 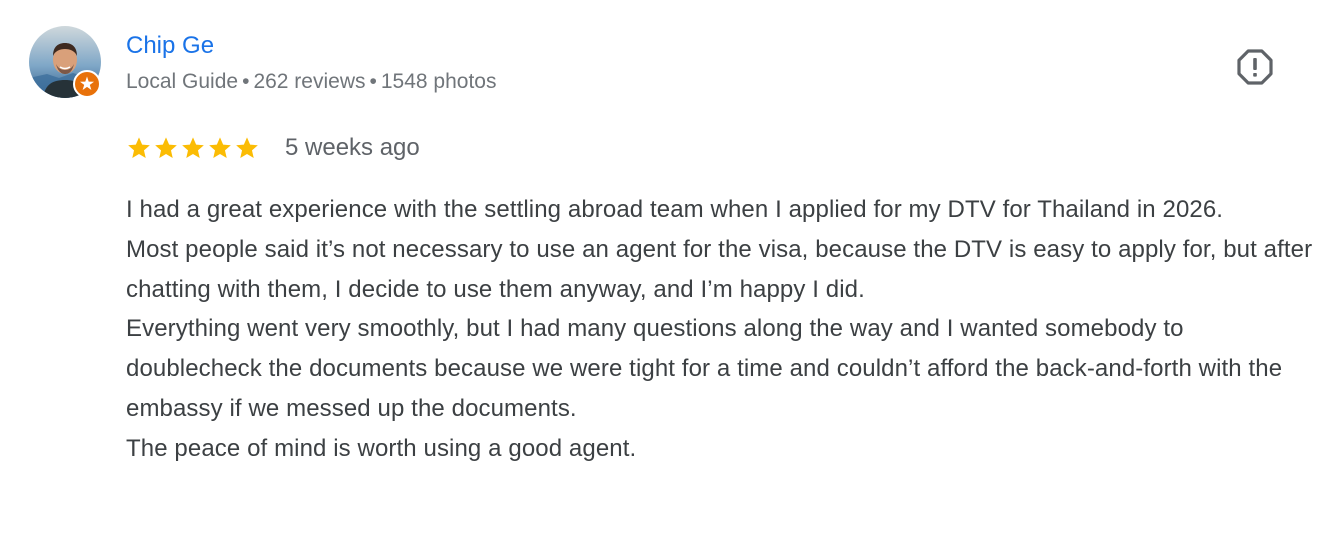 What do you see at coordinates (273, 148) in the screenshot?
I see `rating-row: 5 weeks ago` at bounding box center [273, 148].